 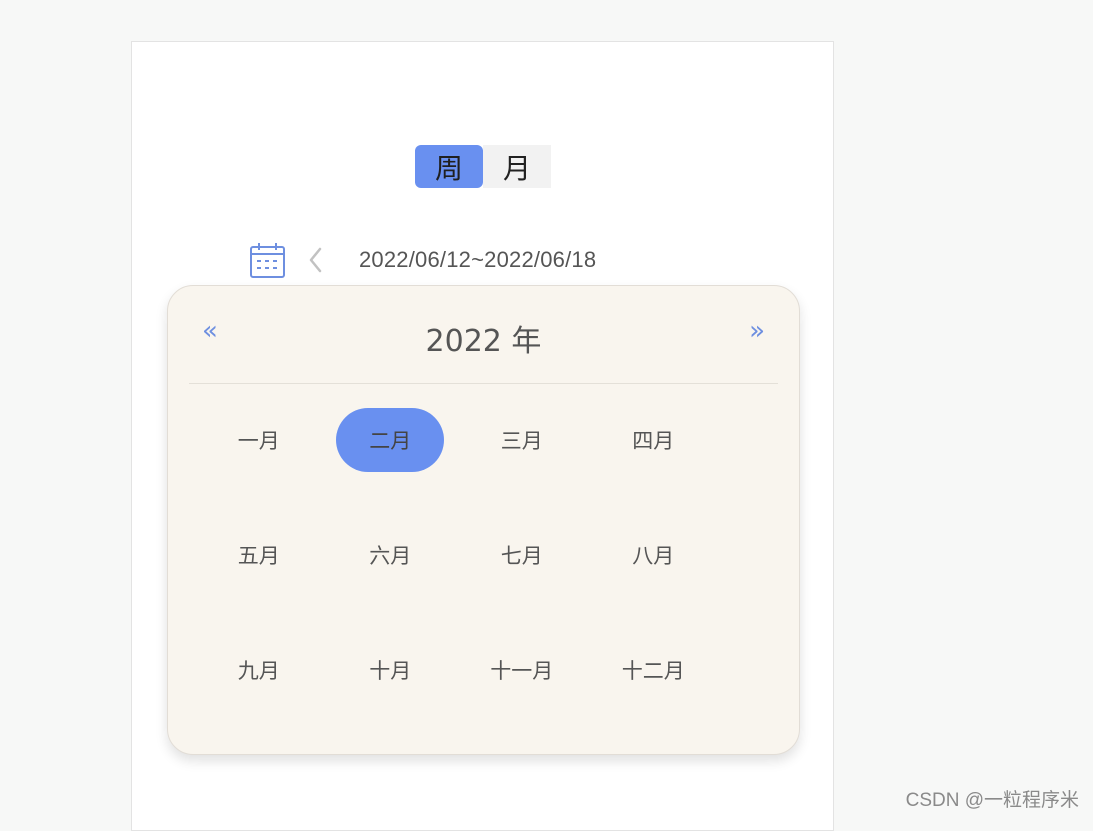 I want to click on month-cell: 九月, so click(x=259, y=695).